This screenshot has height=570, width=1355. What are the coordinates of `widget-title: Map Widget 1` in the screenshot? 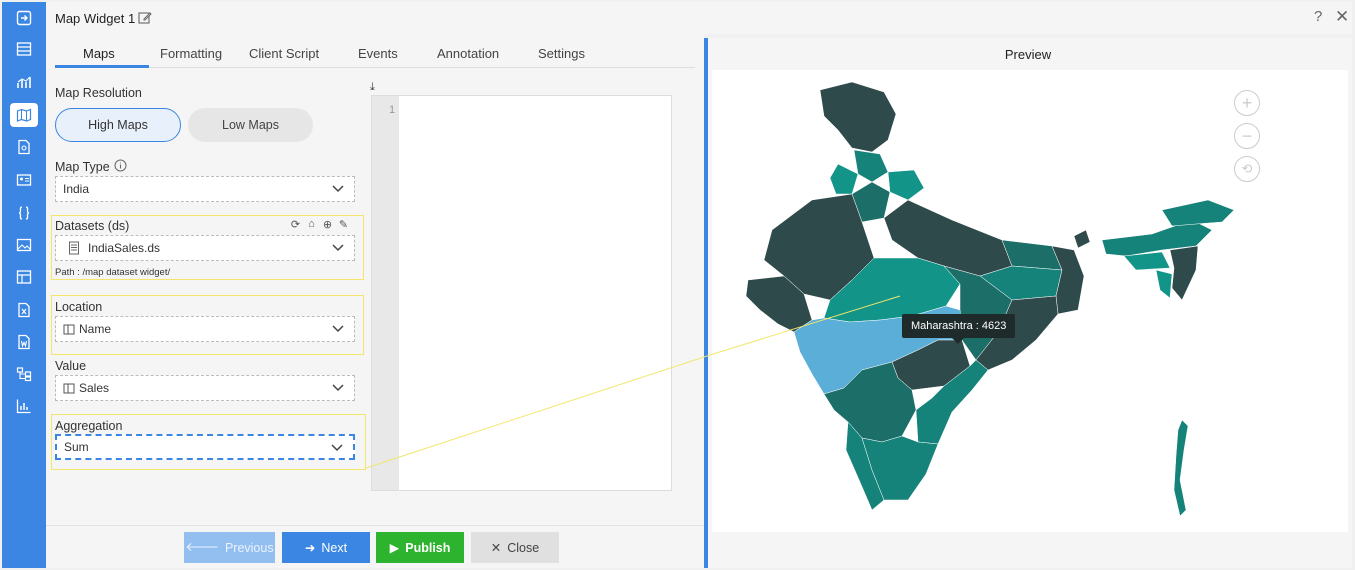 It's located at (95, 18).